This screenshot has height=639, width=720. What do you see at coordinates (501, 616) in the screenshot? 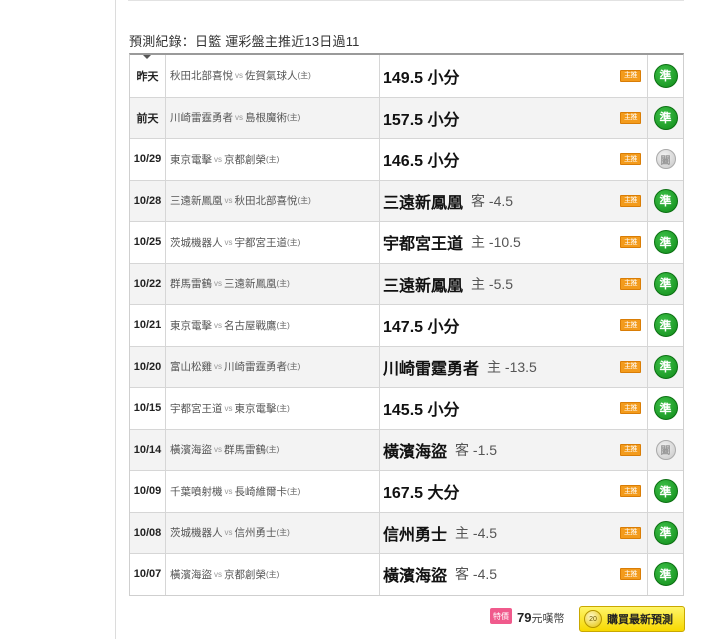
I see `price-tag-label: 特價` at bounding box center [501, 616].